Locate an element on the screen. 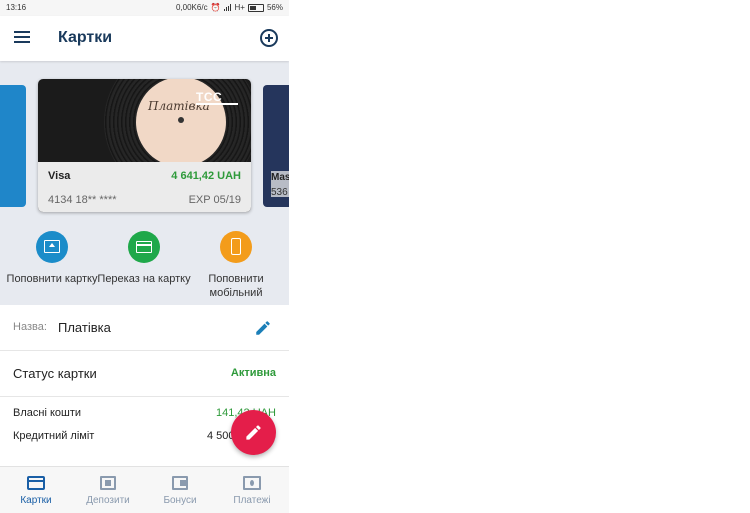  tab-payments-label: Платежі is located at coordinates (252, 500).